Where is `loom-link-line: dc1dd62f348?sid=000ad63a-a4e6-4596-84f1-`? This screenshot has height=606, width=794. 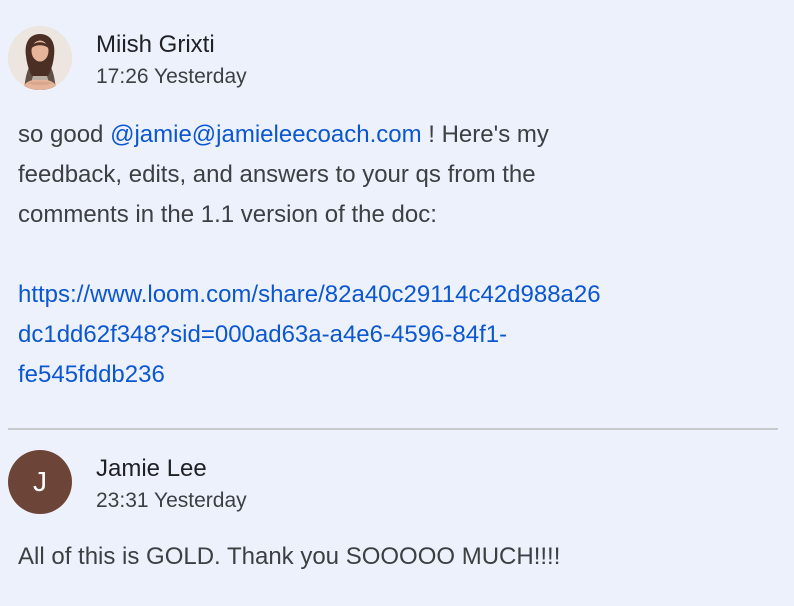
loom-link-line: dc1dd62f348?sid=000ad63a-a4e6-4596-84f1- is located at coordinates (262, 334).